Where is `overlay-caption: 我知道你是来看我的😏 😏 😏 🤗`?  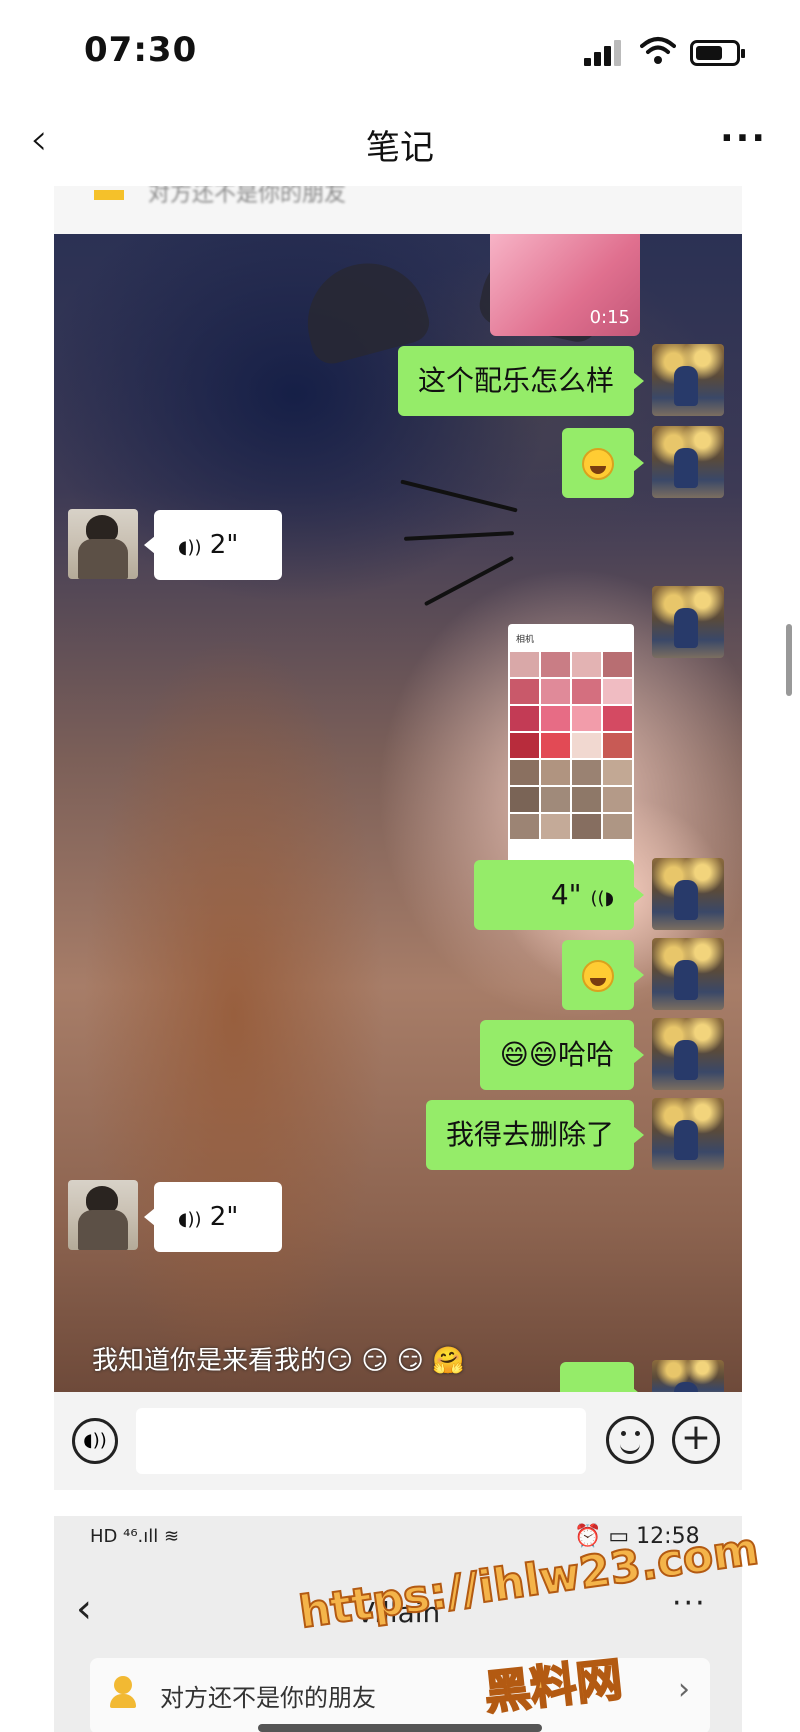
overlay-caption: 我知道你是来看我的😏 😏 😏 🤗 is located at coordinates (278, 1361).